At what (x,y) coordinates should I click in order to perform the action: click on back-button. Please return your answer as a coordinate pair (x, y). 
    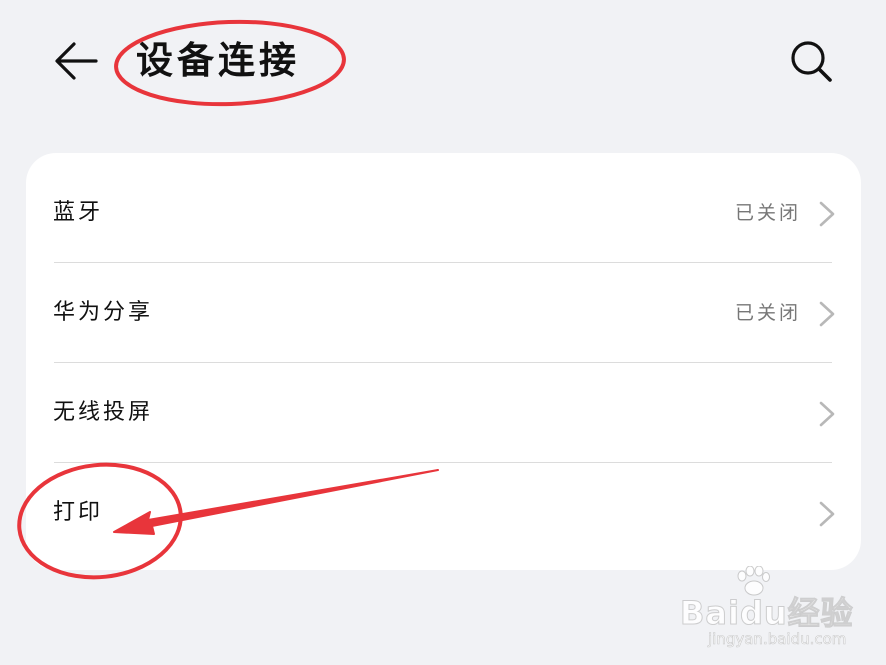
    Looking at the image, I should click on (76, 61).